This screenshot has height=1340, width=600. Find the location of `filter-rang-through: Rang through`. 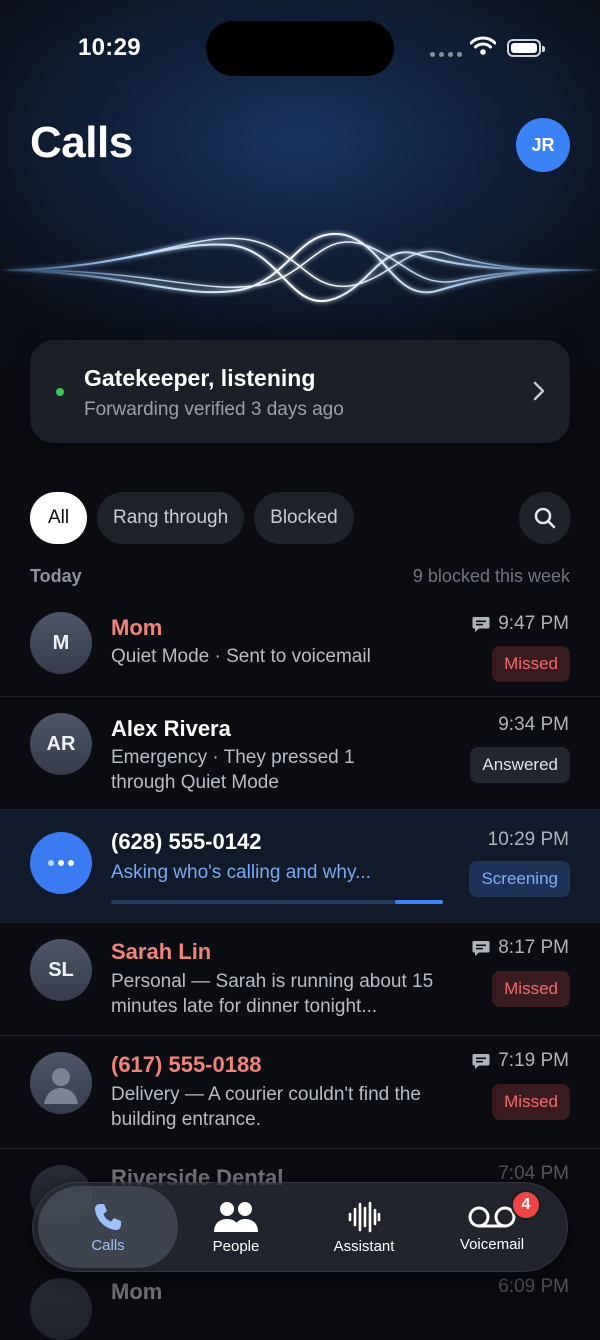

filter-rang-through: Rang through is located at coordinates (171, 518).